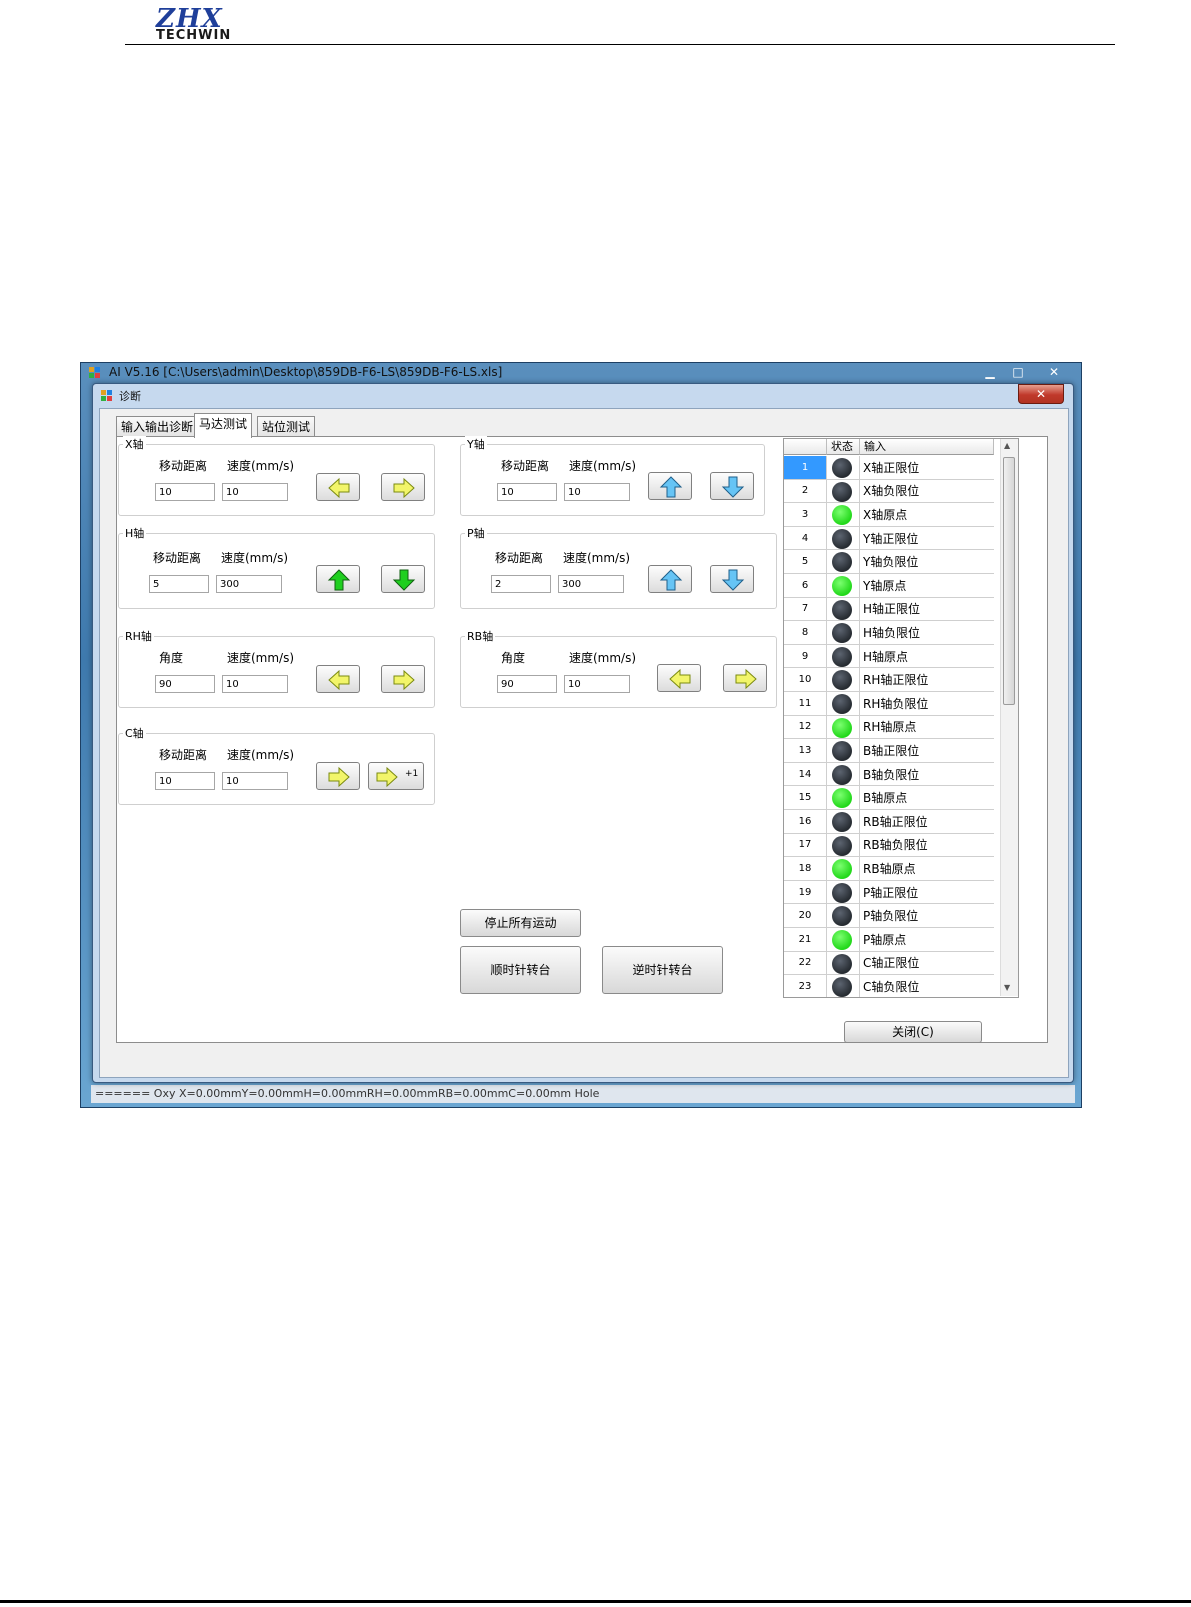  I want to click on speed-label: 速度(mm/s), so click(261, 466).